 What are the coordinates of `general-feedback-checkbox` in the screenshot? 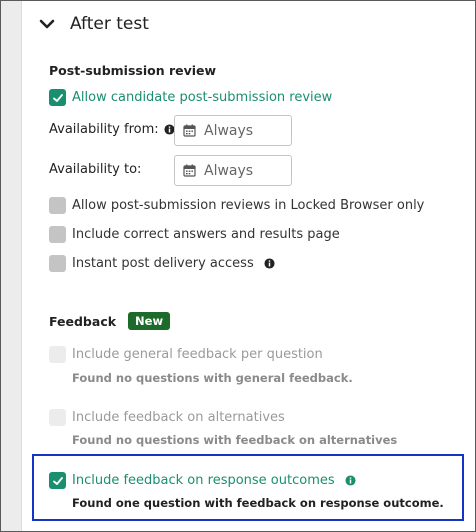 It's located at (57, 354).